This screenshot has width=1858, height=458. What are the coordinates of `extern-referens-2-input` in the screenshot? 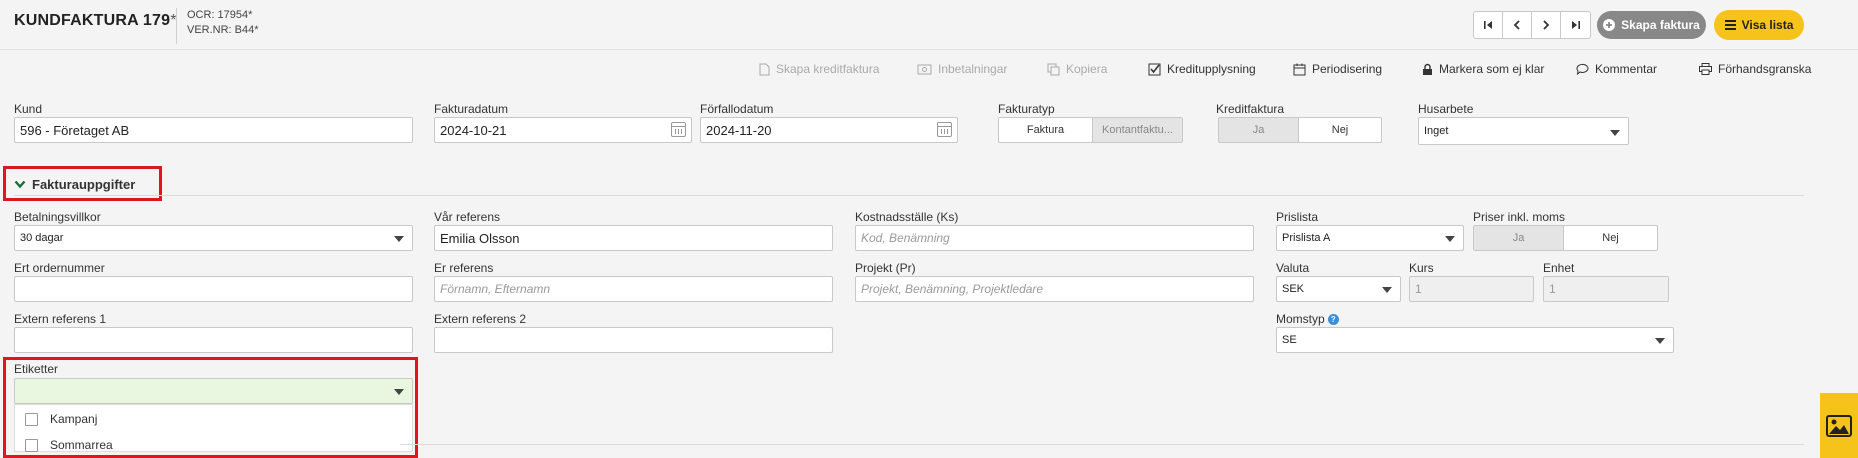 It's located at (633, 340).